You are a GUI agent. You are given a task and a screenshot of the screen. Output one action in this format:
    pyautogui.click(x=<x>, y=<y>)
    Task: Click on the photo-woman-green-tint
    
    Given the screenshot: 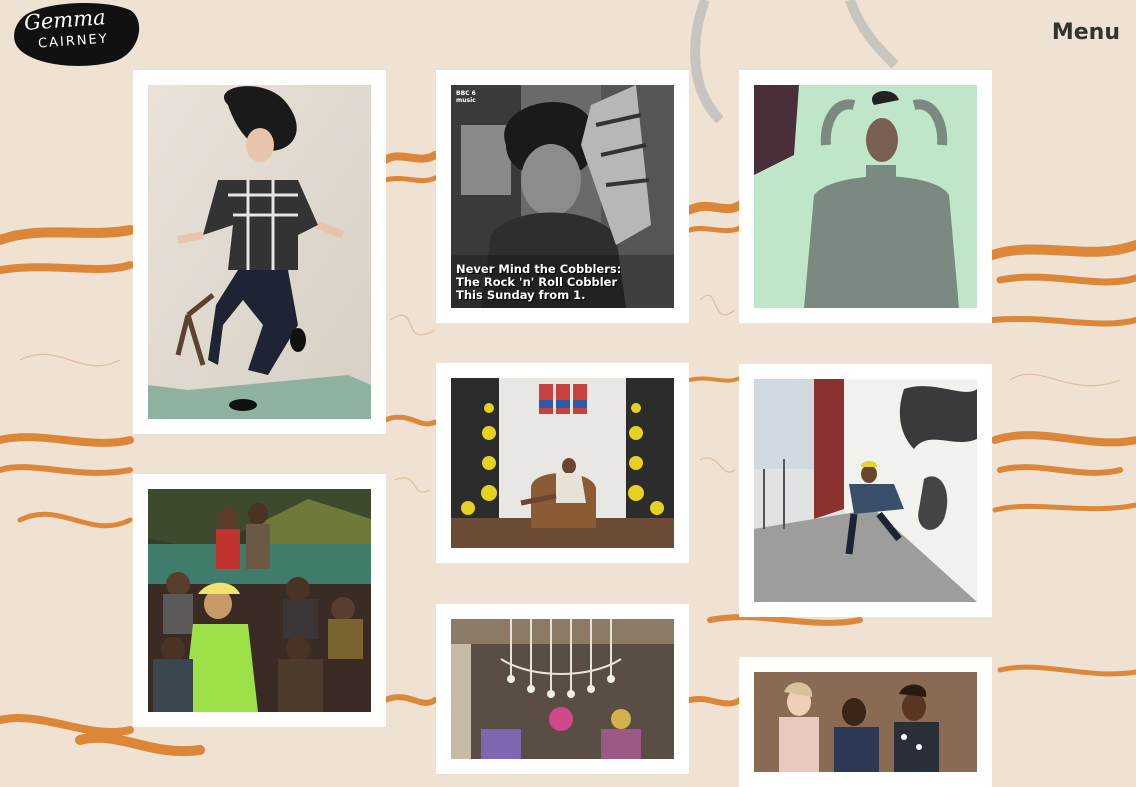 What is the action you would take?
    pyautogui.click(x=865, y=196)
    